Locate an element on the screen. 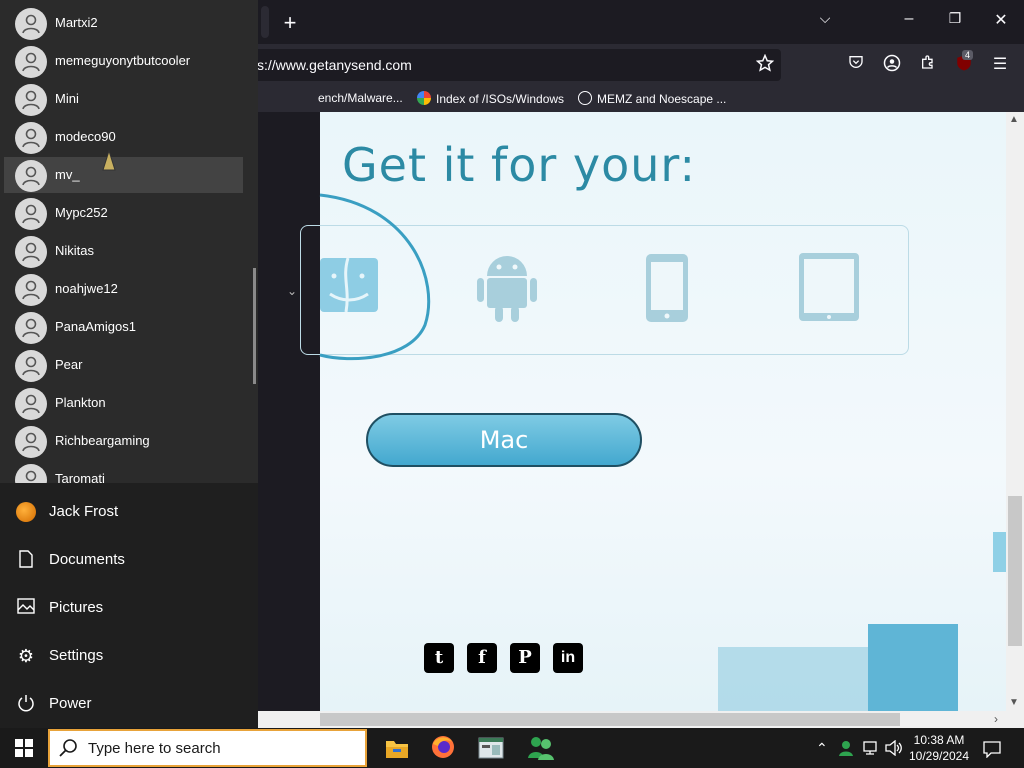 Image resolution: width=1024 pixels, height=768 pixels. user-list-item: memeguyonytbutcooler is located at coordinates (123, 61).